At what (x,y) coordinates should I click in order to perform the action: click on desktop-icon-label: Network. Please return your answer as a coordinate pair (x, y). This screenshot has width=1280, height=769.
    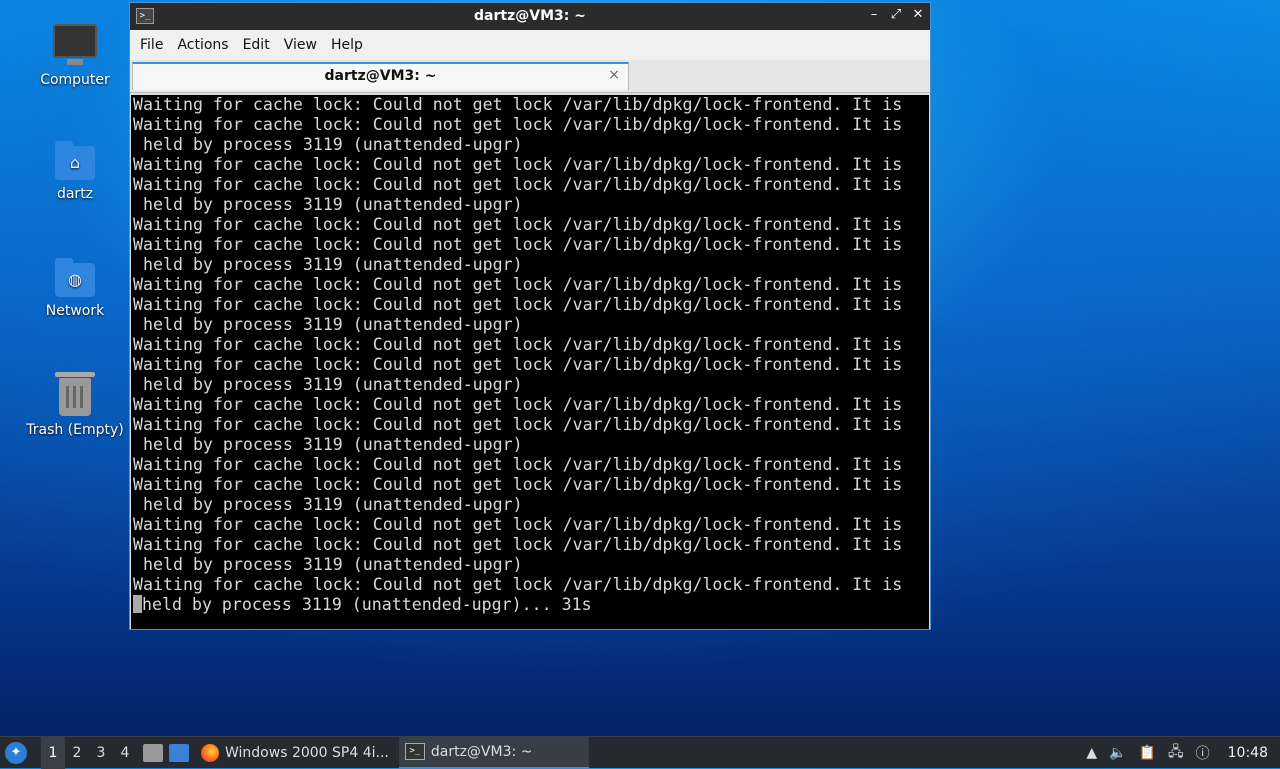
    Looking at the image, I should click on (75, 311).